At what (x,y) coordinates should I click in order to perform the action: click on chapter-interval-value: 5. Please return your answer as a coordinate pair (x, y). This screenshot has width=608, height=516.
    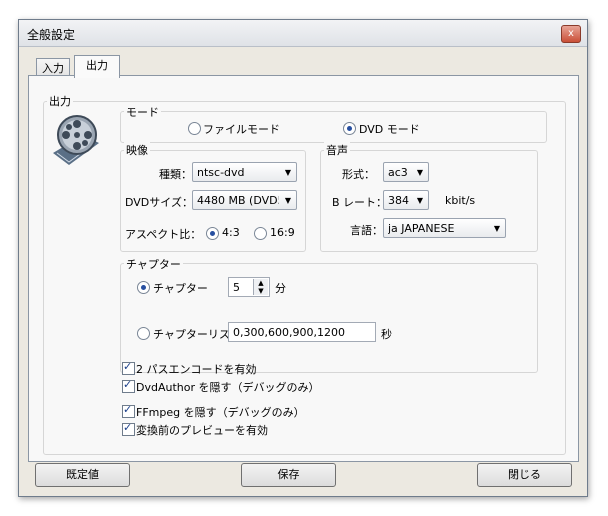
    Looking at the image, I should click on (236, 287).